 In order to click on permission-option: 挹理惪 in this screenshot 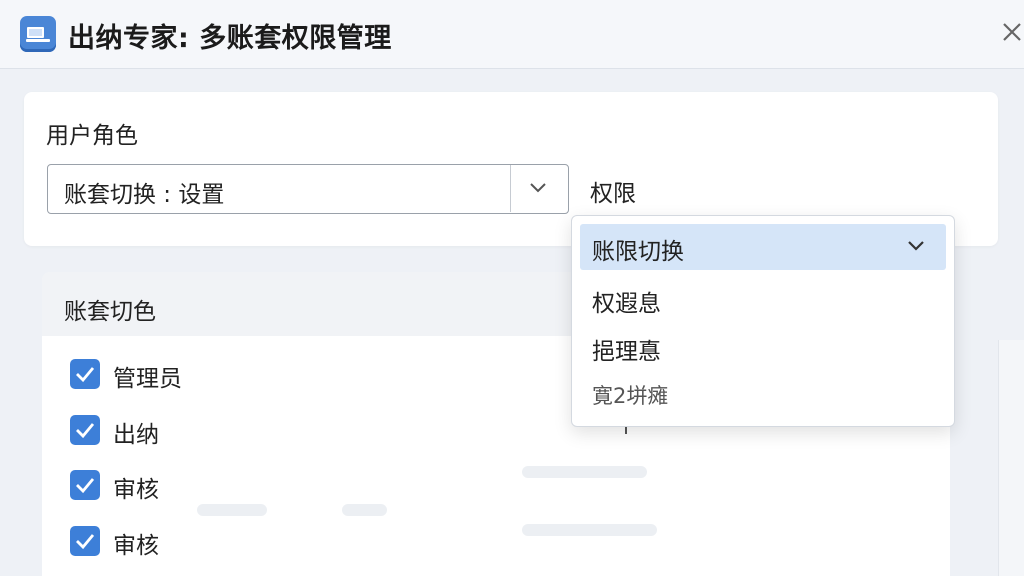, I will do `click(763, 347)`.